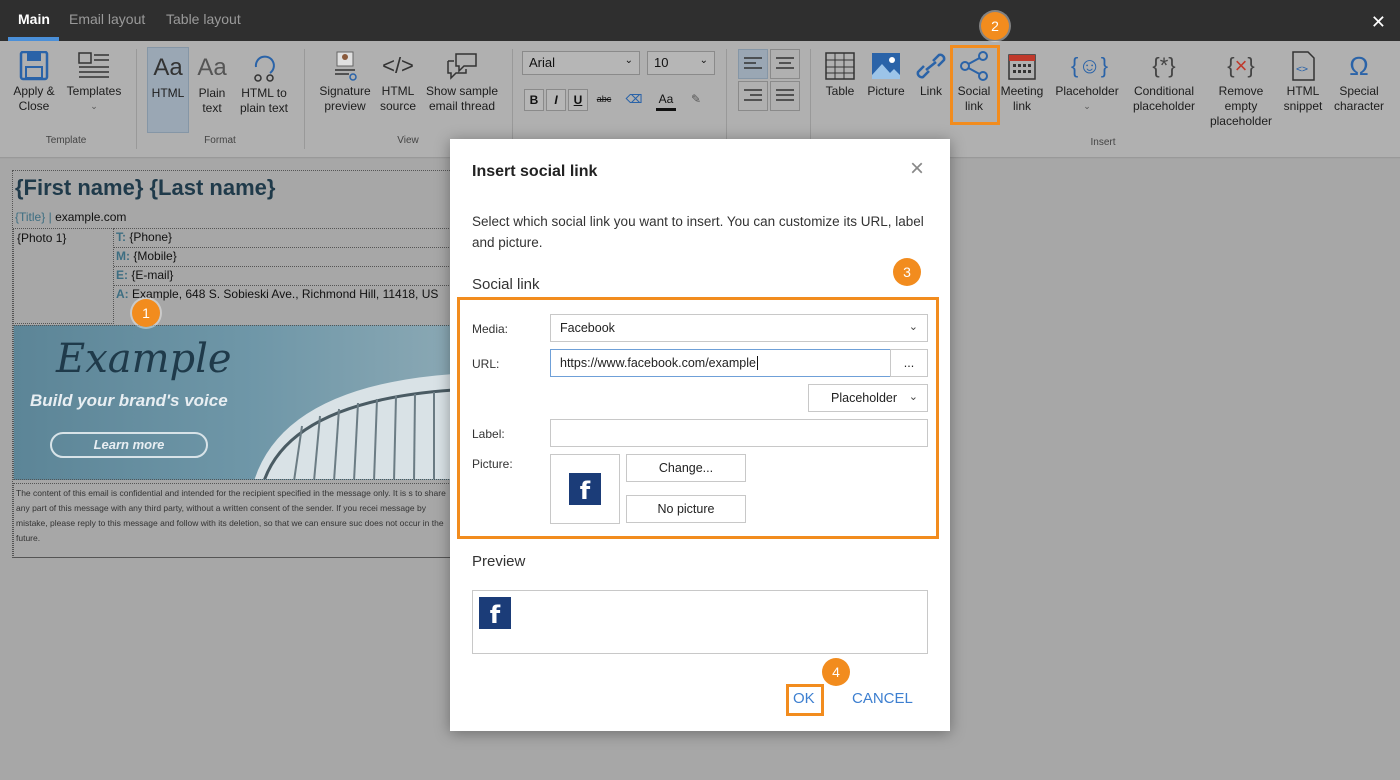 Image resolution: width=1400 pixels, height=780 pixels. What do you see at coordinates (168, 93) in the screenshot?
I see `html-label: HTML` at bounding box center [168, 93].